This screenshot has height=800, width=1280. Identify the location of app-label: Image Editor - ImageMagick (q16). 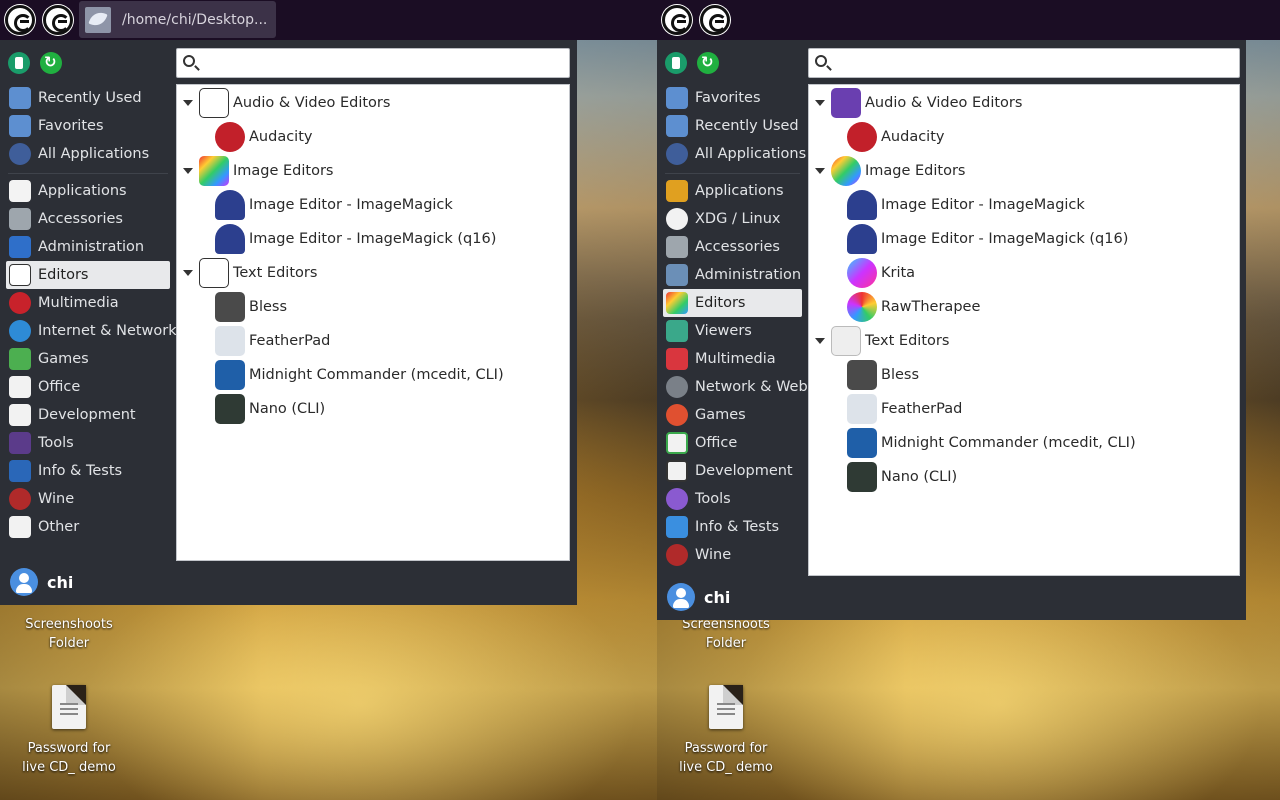
(1005, 239).